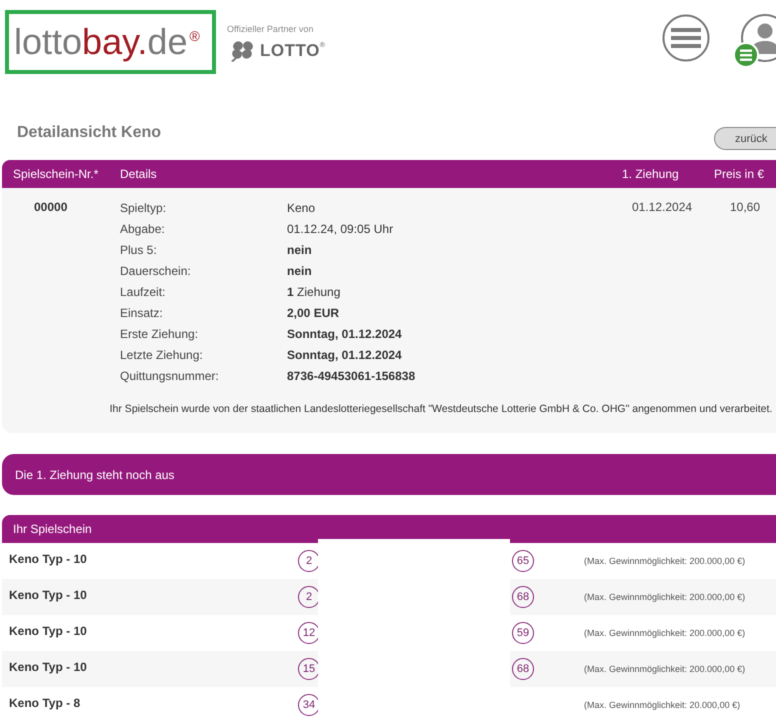 This screenshot has height=725, width=776. Describe the element at coordinates (138, 174) in the screenshot. I see `column-header: Details` at that location.